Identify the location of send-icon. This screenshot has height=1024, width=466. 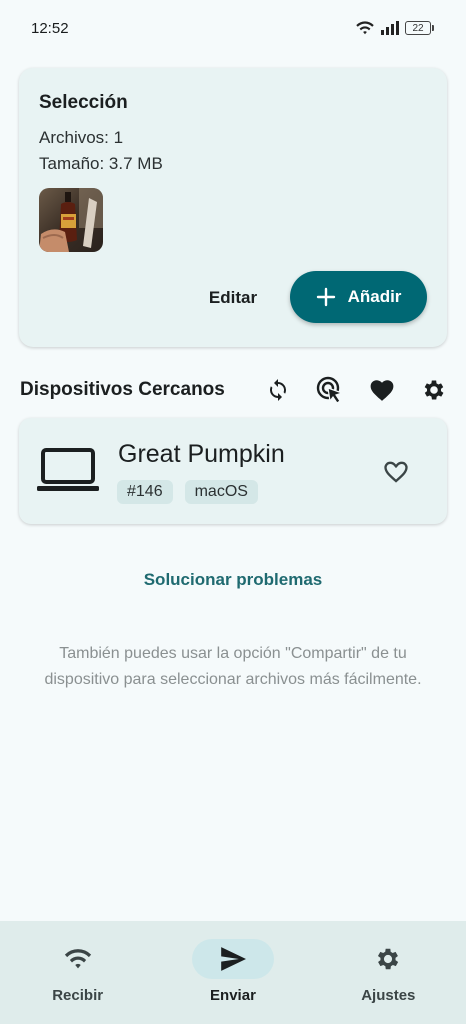
(233, 959).